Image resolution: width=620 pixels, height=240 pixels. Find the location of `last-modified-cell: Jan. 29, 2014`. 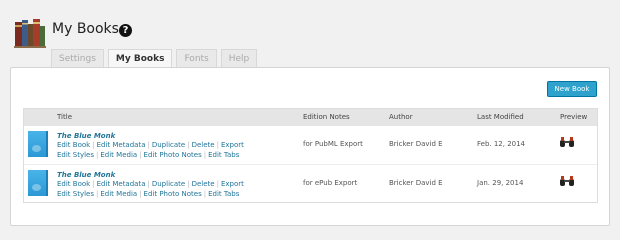

last-modified-cell: Jan. 29, 2014 is located at coordinates (500, 183).